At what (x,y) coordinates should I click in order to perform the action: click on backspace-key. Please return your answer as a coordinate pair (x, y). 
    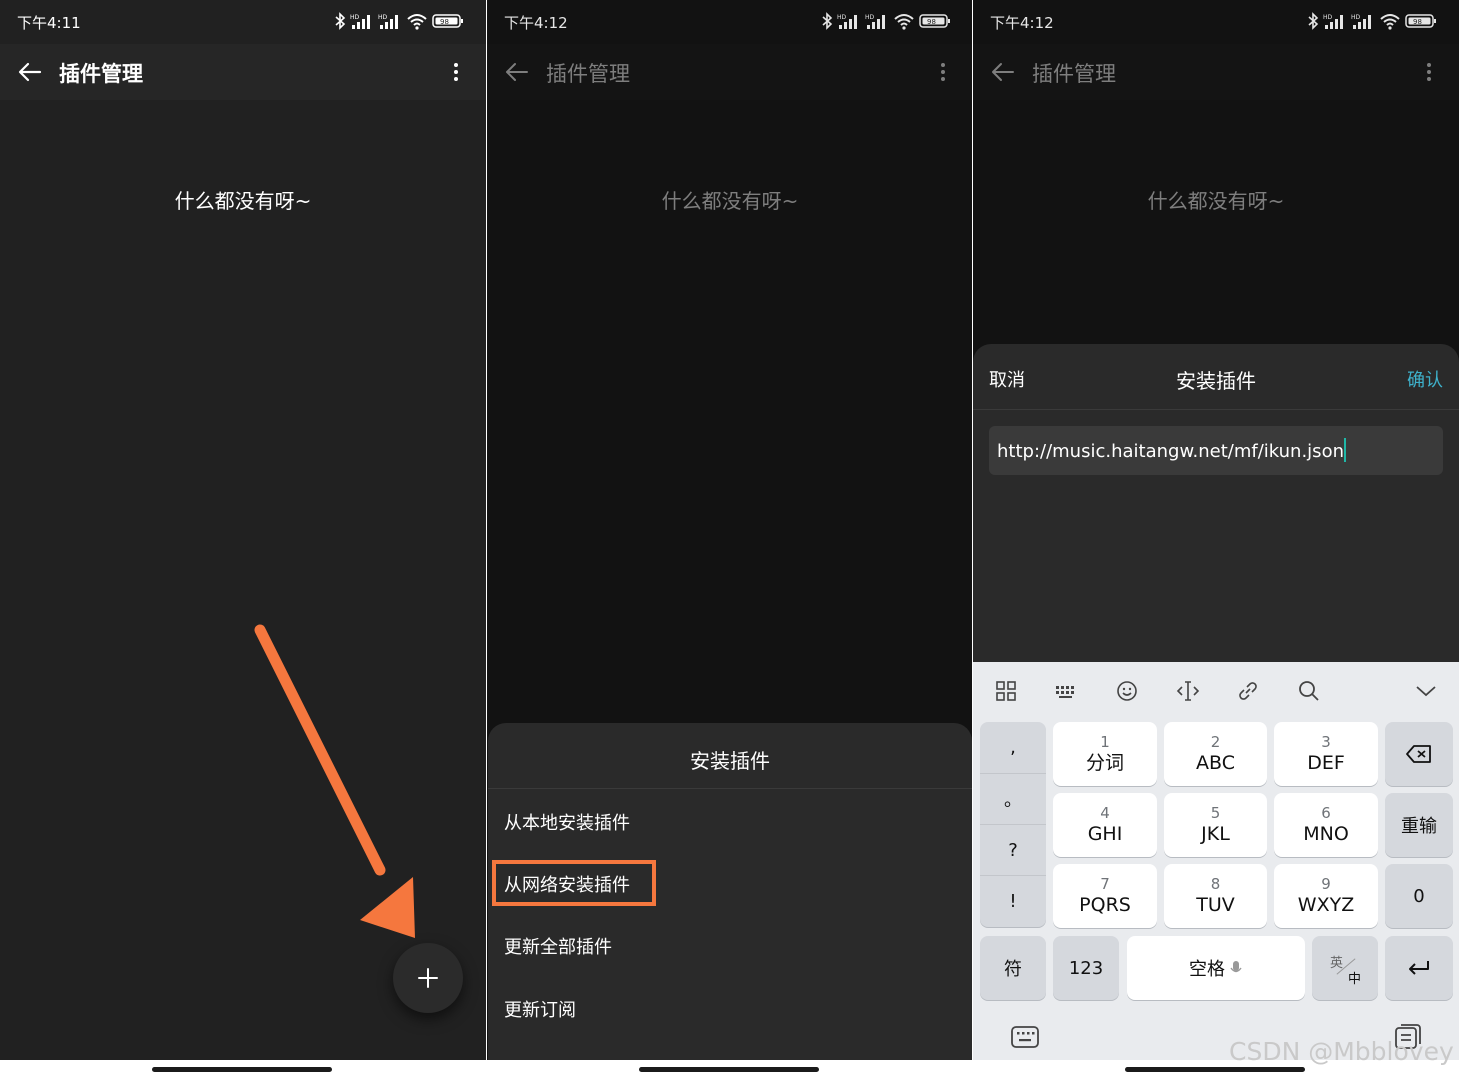
    Looking at the image, I should click on (1419, 754).